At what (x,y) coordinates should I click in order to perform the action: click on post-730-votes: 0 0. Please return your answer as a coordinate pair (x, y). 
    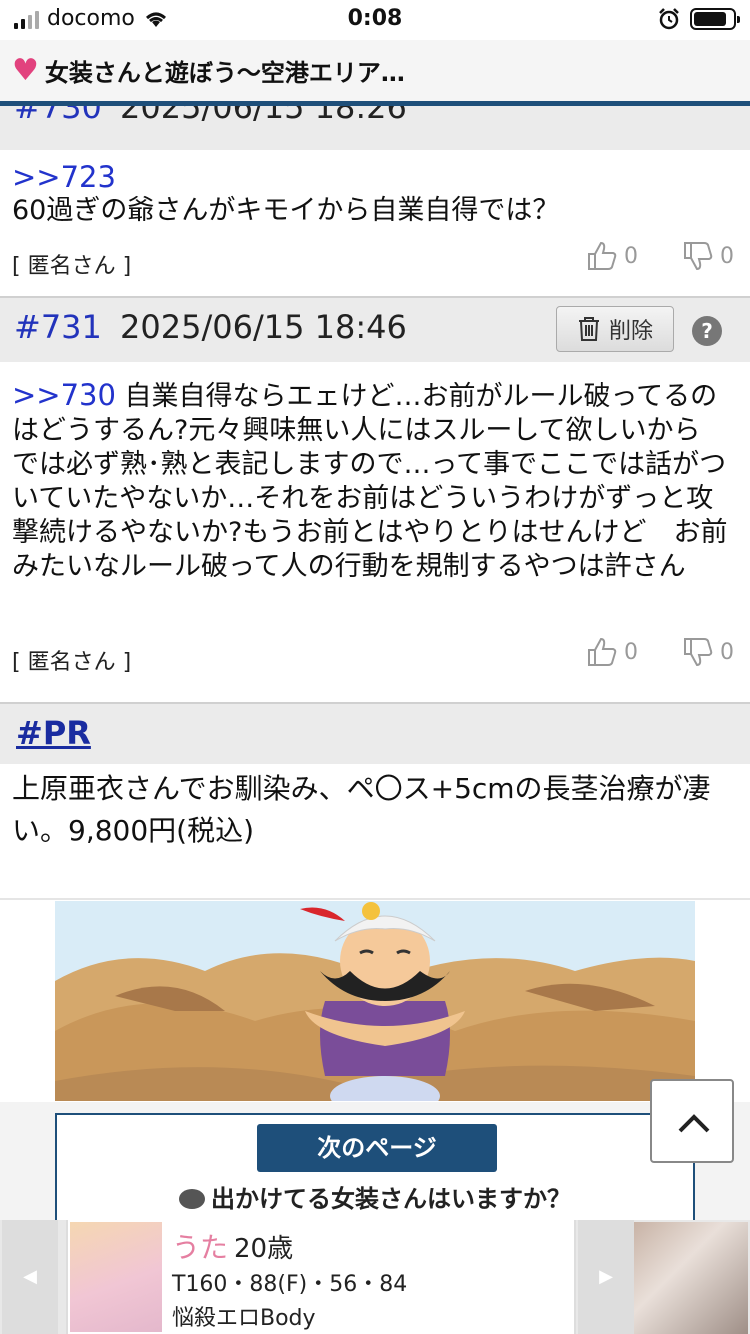
    Looking at the image, I should click on (660, 256).